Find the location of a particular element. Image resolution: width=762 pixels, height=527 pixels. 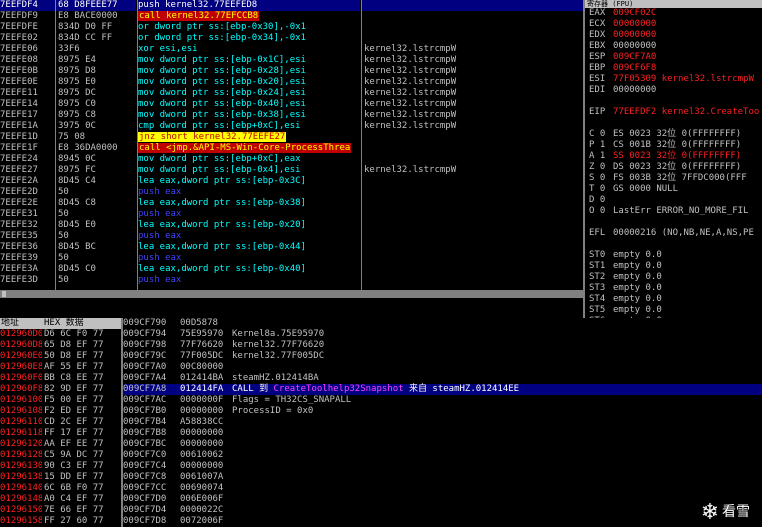

cpu-row-address: 7EEFE1F is located at coordinates (27, 148).